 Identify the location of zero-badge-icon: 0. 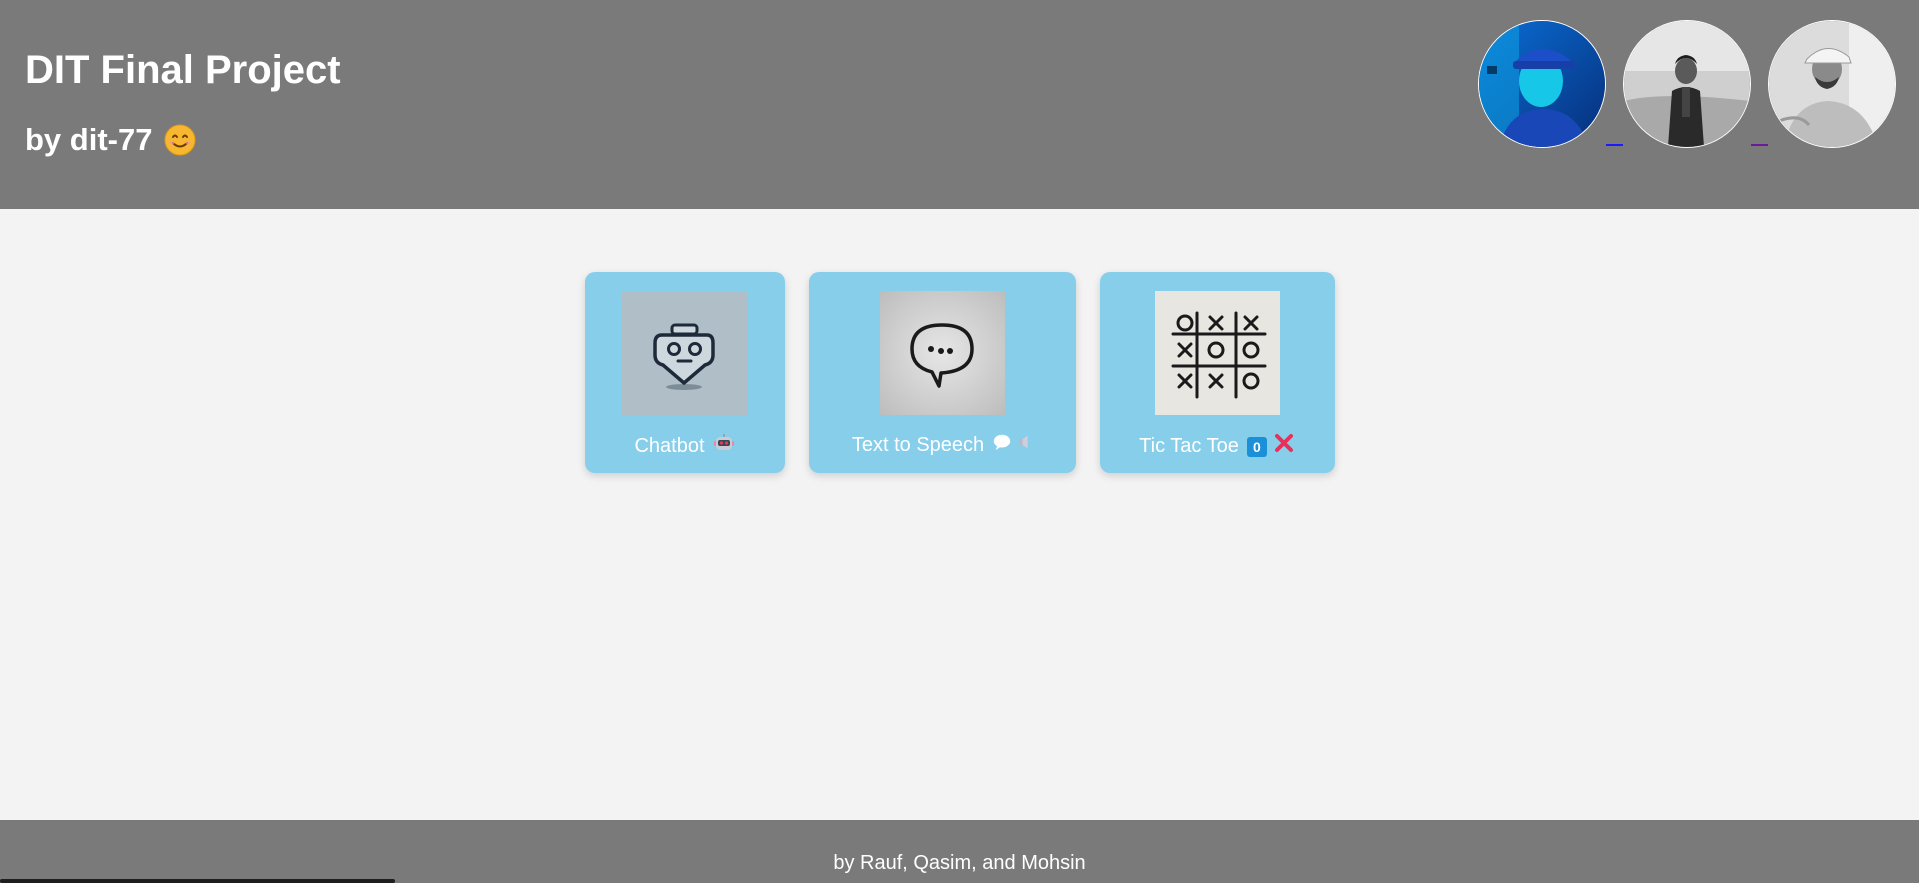
(1256, 446).